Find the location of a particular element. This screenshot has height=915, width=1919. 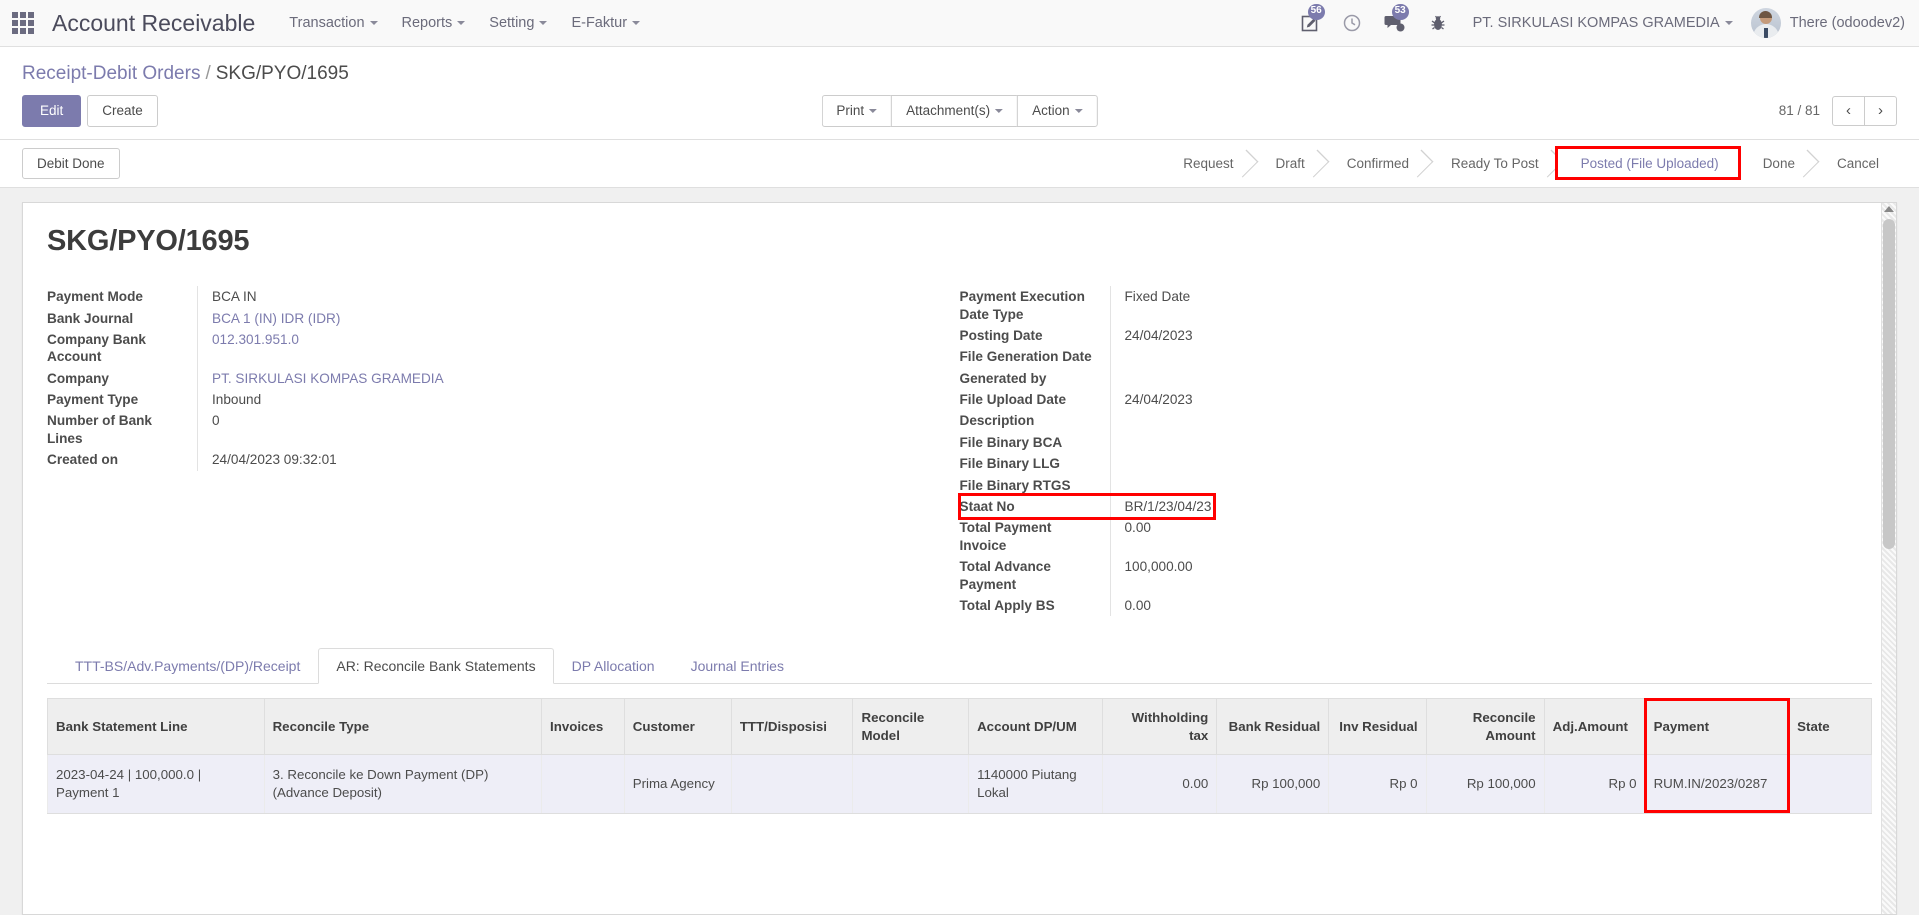

cell-customer: Prima Agency is located at coordinates (677, 784).